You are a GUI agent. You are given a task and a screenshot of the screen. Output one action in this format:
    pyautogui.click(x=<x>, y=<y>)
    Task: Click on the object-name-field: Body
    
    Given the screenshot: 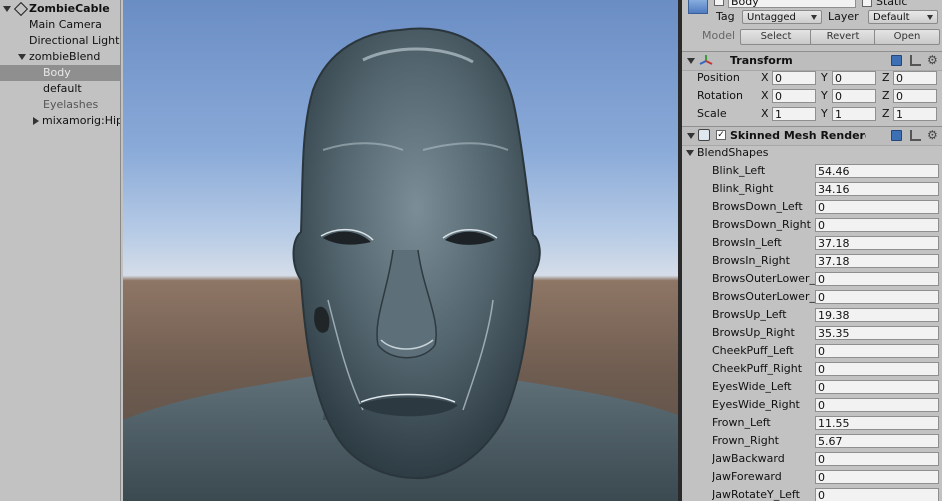 What is the action you would take?
    pyautogui.click(x=792, y=4)
    